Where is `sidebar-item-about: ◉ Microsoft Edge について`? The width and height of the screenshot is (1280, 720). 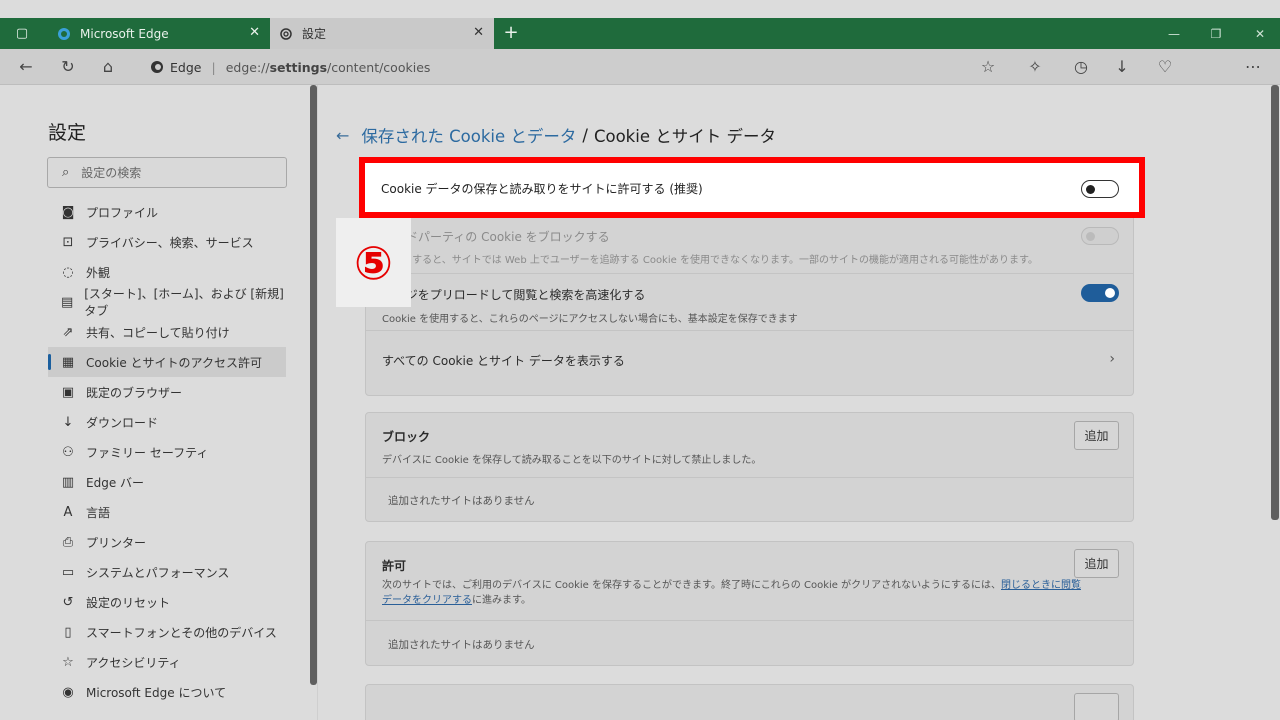
sidebar-item-about: ◉ Microsoft Edge について is located at coordinates (167, 692).